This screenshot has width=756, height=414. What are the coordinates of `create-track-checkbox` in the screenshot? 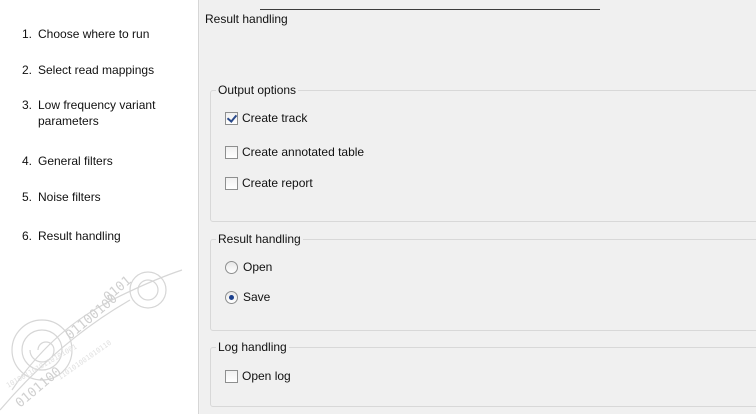 It's located at (231, 118).